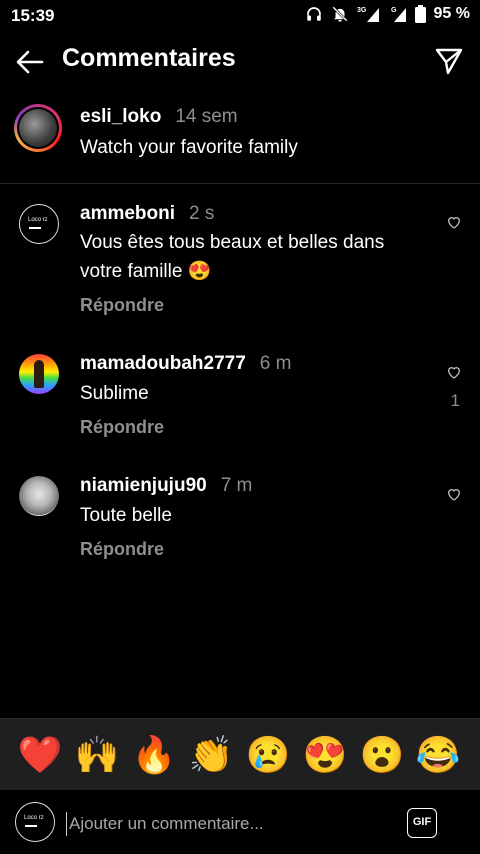 This screenshot has height=854, width=480. I want to click on emoji-crying: 😢, so click(268, 755).